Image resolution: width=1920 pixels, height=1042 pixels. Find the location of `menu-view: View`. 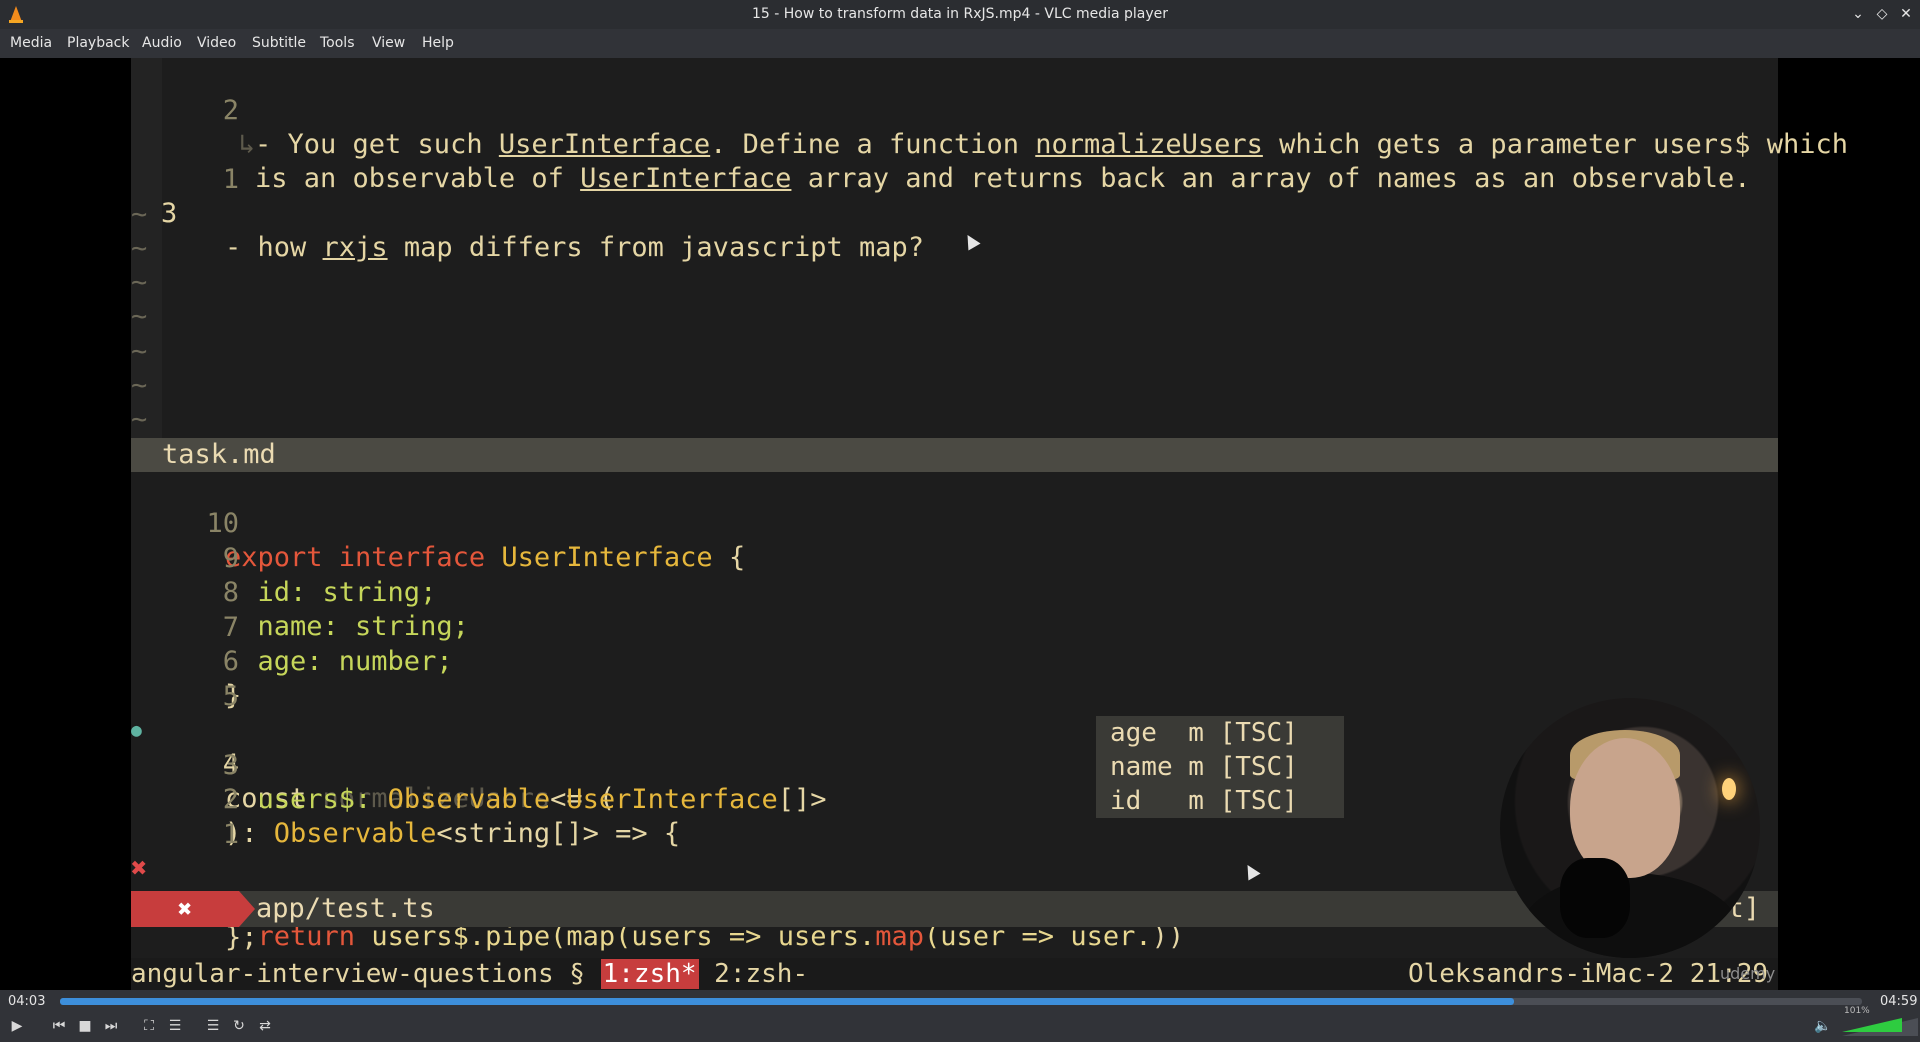

menu-view: View is located at coordinates (388, 43).